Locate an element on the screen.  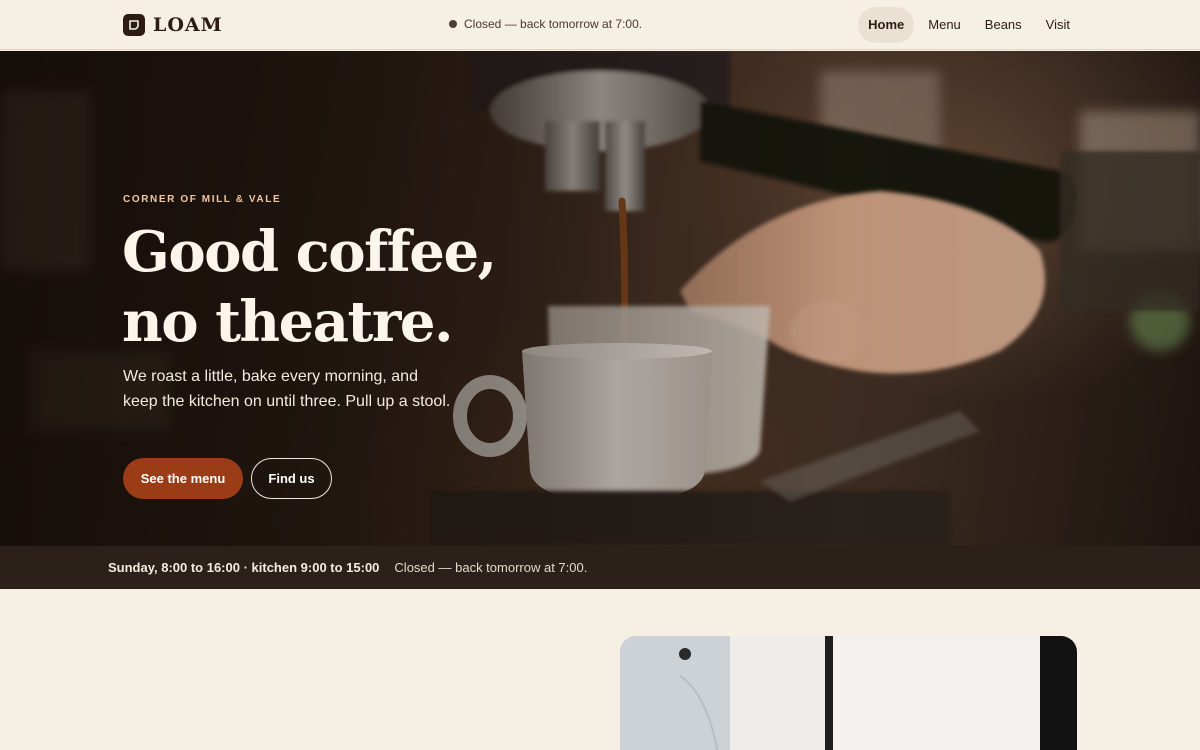
hero-headline: Good coffee, no theatre. is located at coordinates (357, 287).